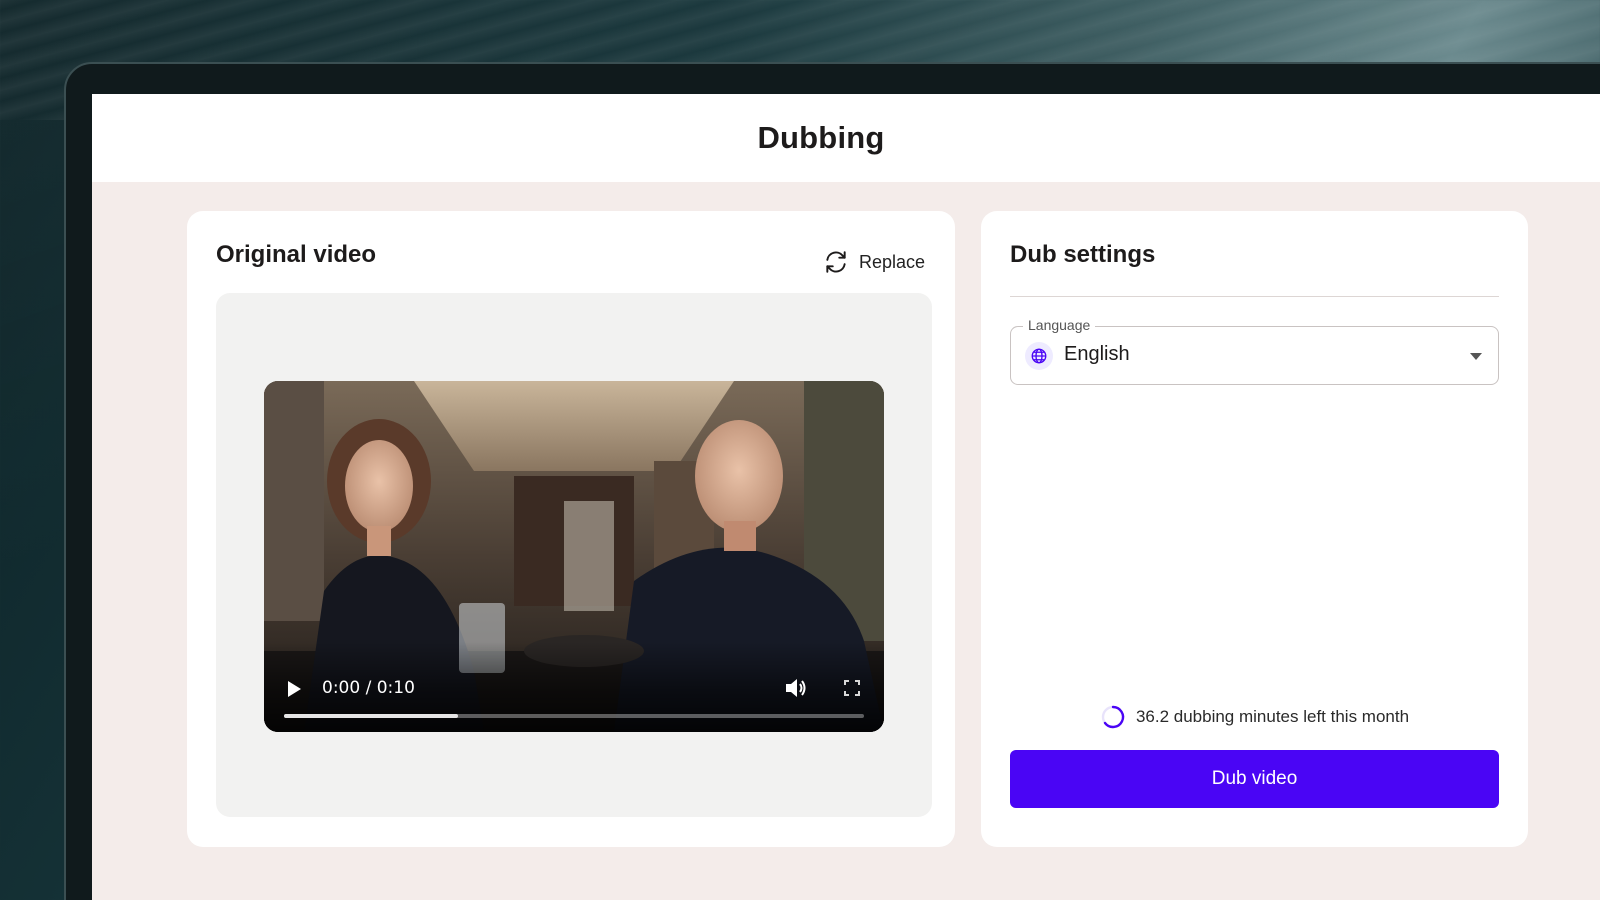  Describe the element at coordinates (294, 689) in the screenshot. I see `play-icon` at that location.